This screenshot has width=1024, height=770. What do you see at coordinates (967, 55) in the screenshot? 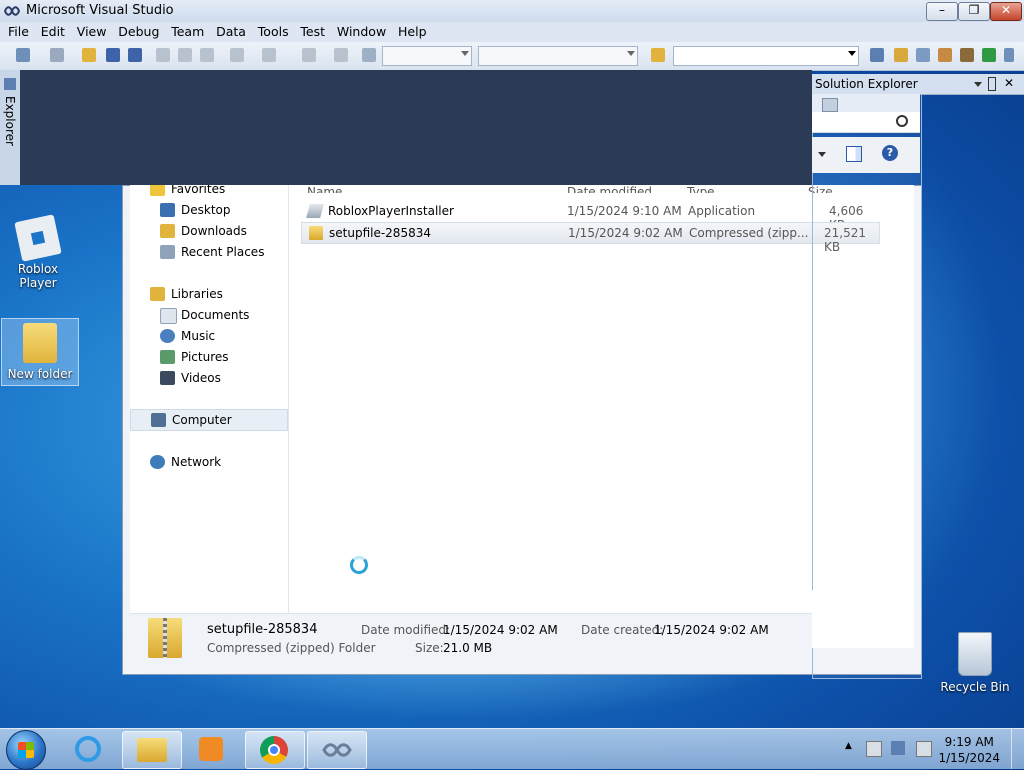
I see `tools-icon` at bounding box center [967, 55].